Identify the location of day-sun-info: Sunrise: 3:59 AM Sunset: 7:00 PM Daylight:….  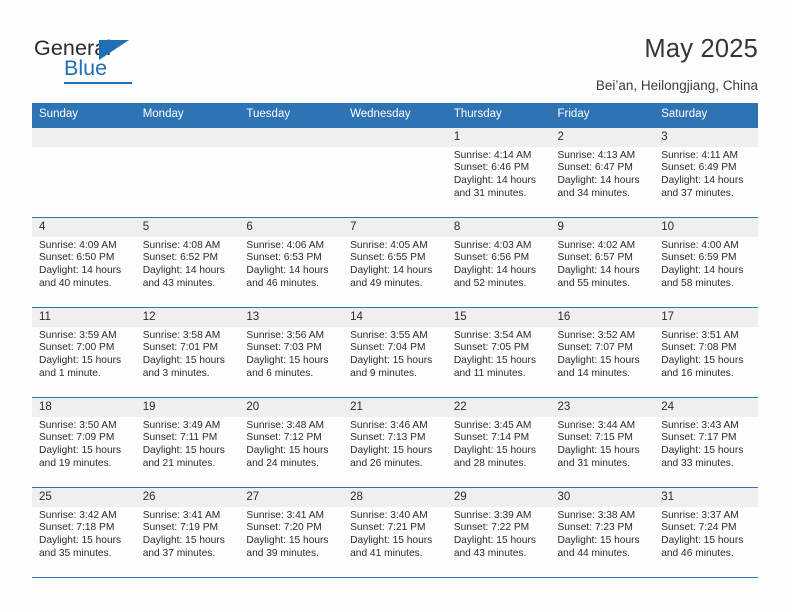
(84, 354).